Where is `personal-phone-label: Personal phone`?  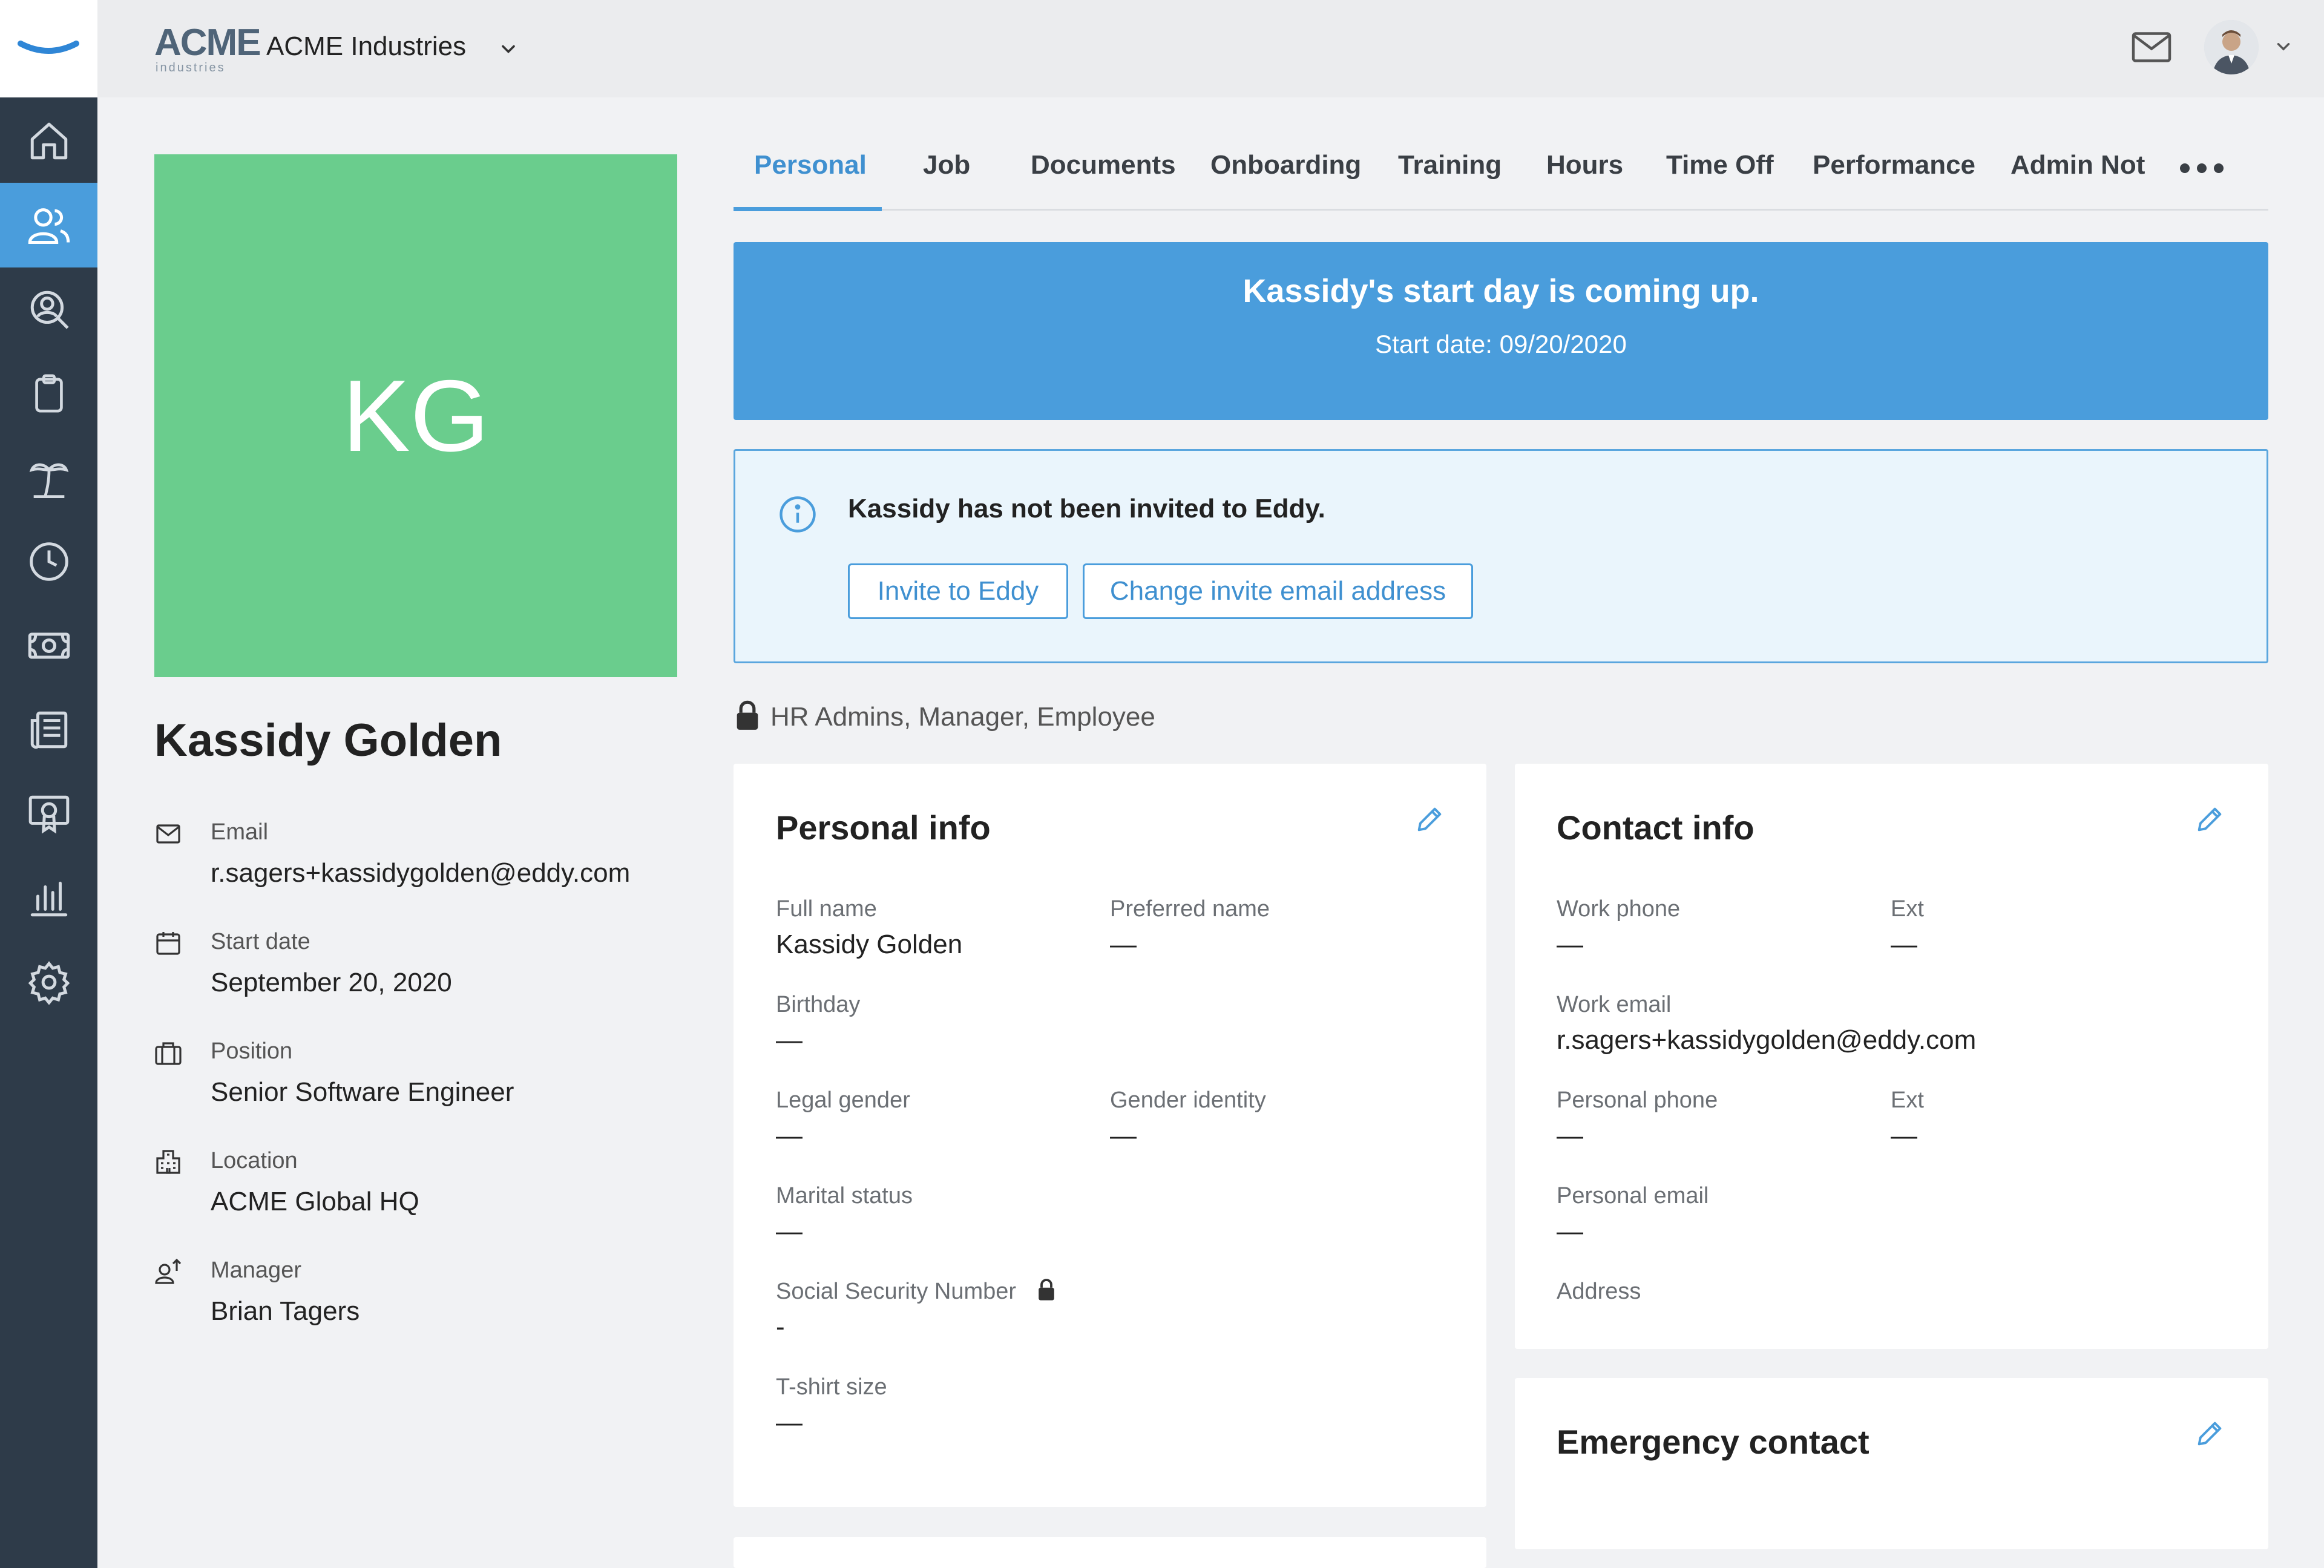
personal-phone-label: Personal phone is located at coordinates (1637, 1100).